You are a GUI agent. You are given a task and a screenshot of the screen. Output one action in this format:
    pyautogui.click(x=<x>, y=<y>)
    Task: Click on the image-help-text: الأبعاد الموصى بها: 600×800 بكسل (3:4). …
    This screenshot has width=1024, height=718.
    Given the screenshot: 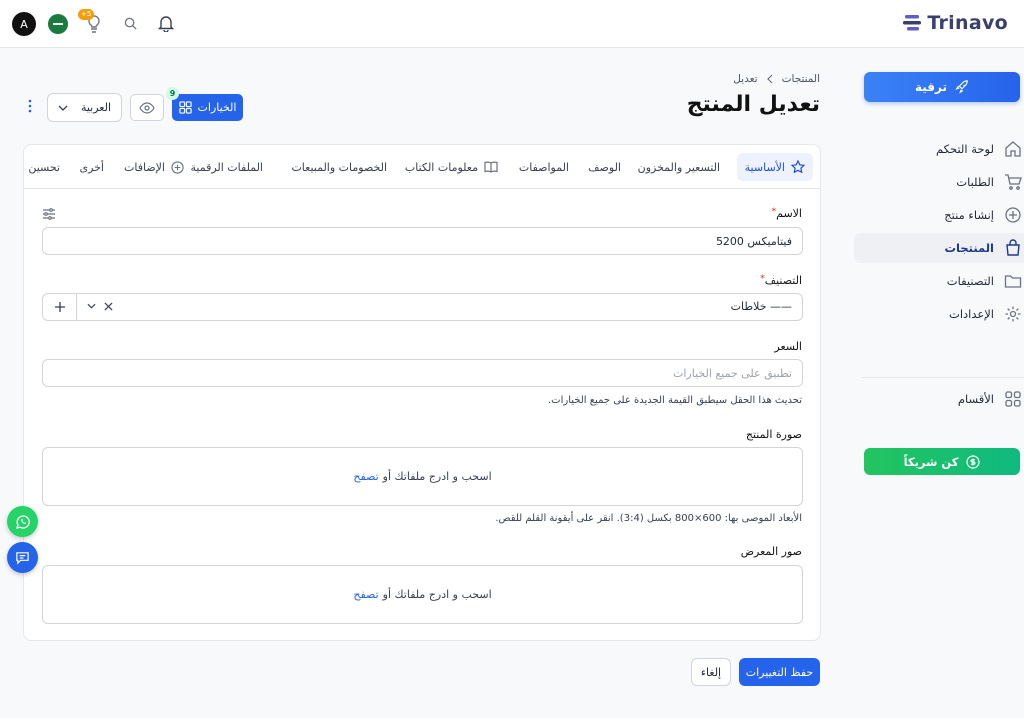 What is the action you would take?
    pyautogui.click(x=648, y=518)
    